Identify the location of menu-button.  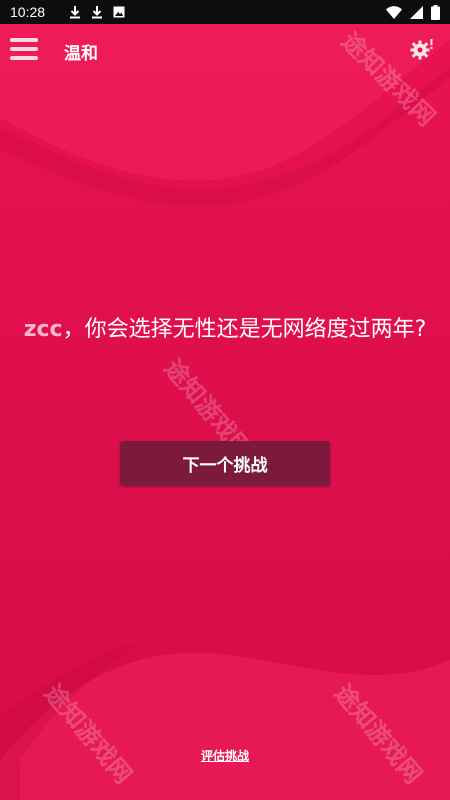
(24, 51).